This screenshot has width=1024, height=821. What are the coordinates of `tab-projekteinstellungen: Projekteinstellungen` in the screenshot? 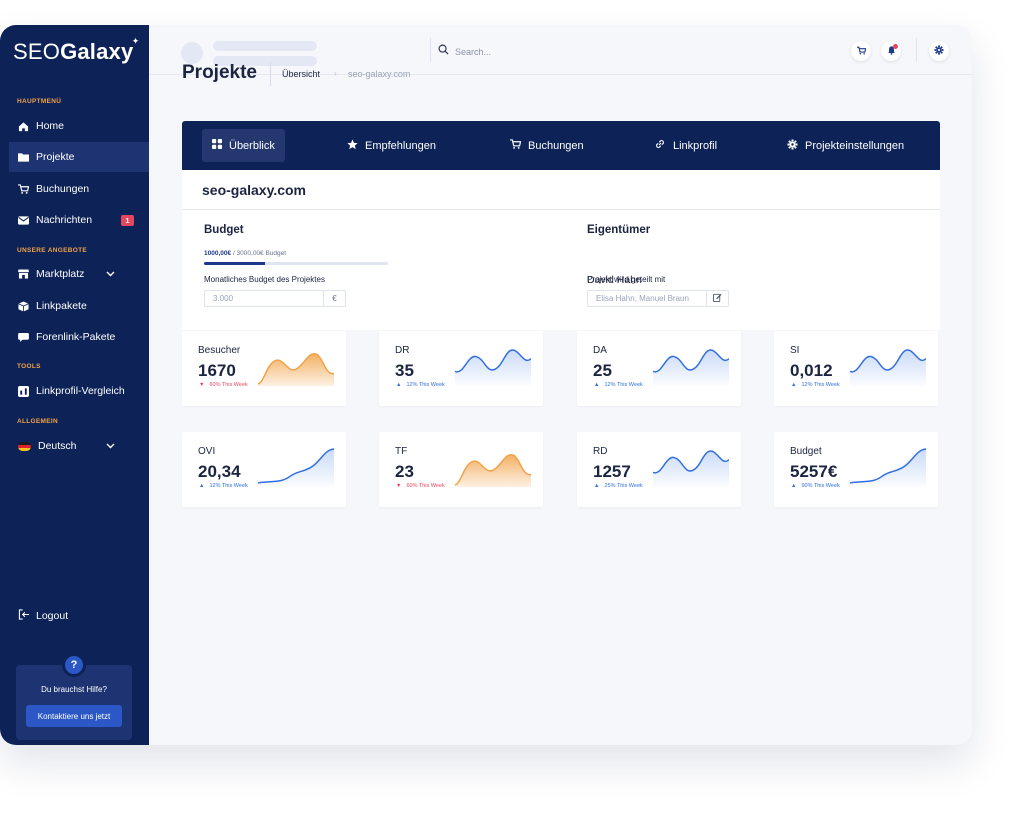 It's located at (845, 145).